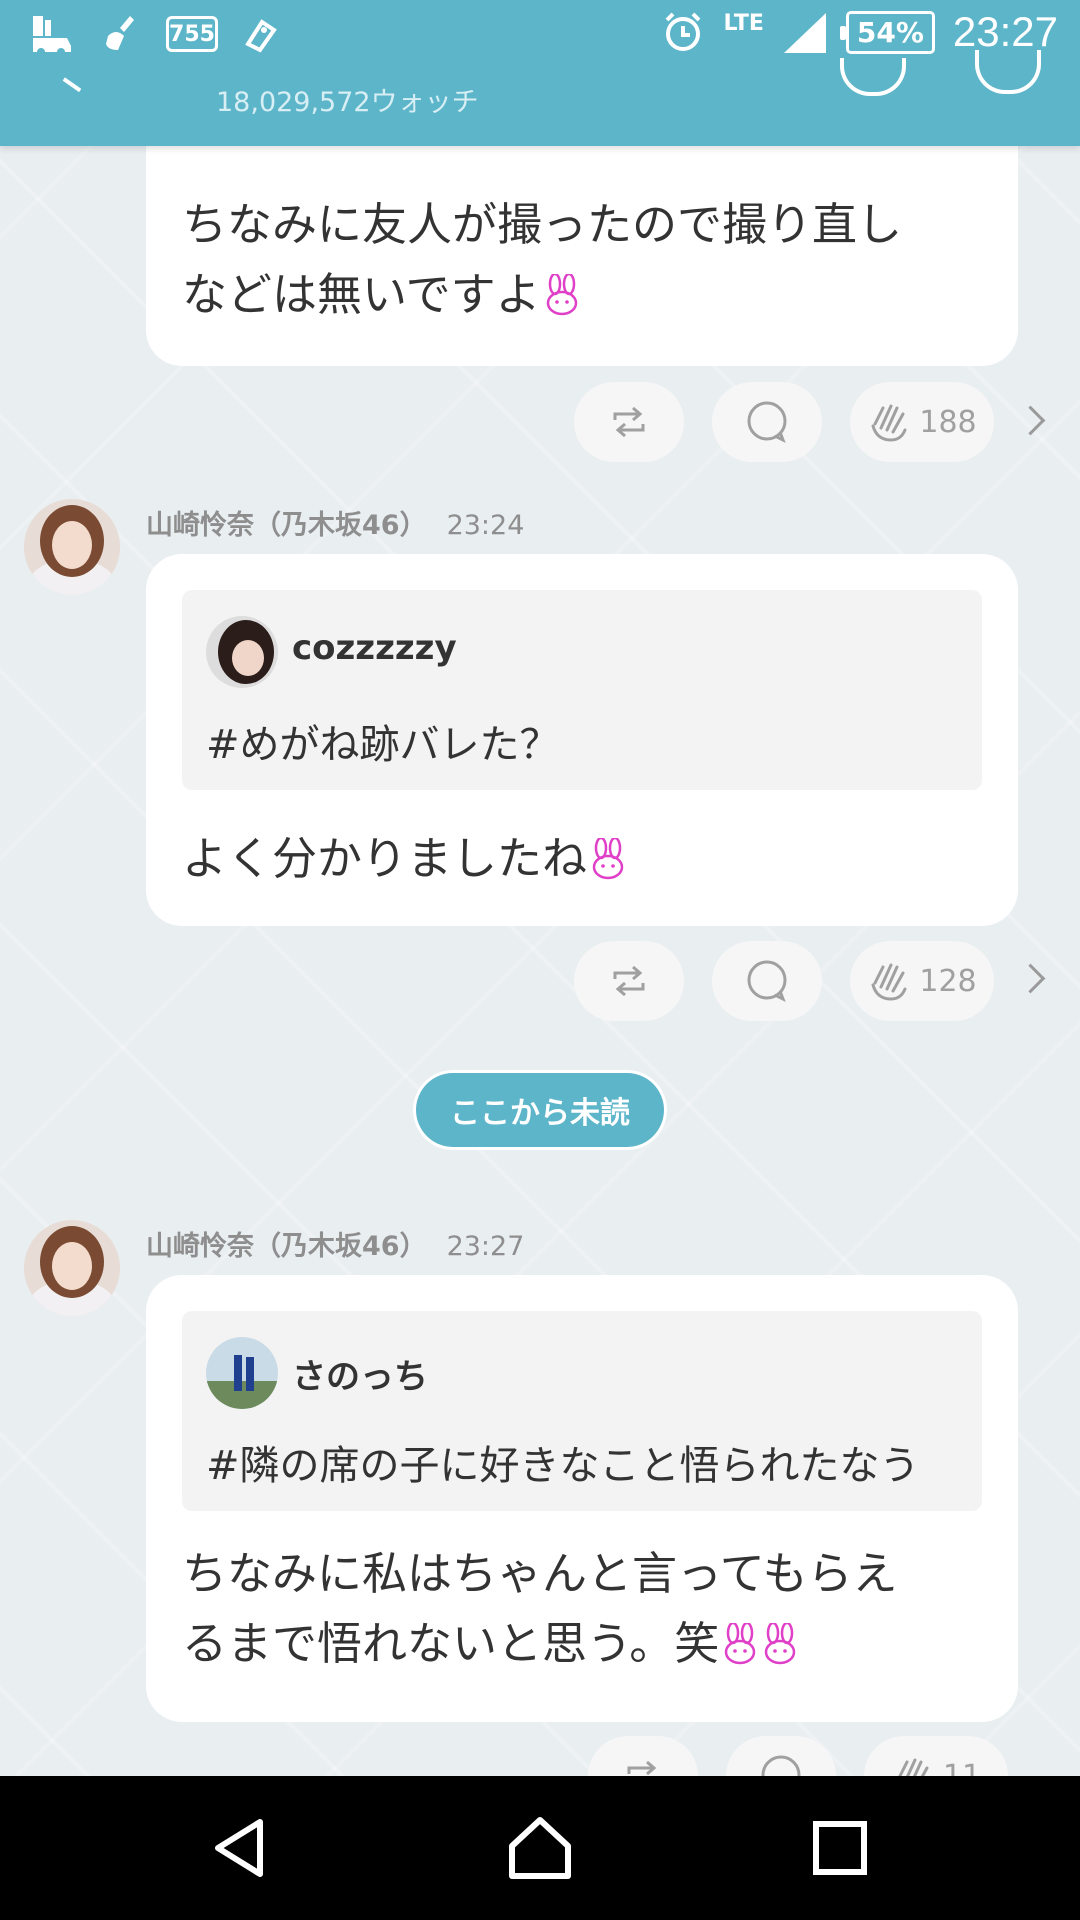 This screenshot has width=1080, height=1920. Describe the element at coordinates (542, 224) in the screenshot. I see `message-line: ちなみに友人が撮ったので撮り直し` at that location.